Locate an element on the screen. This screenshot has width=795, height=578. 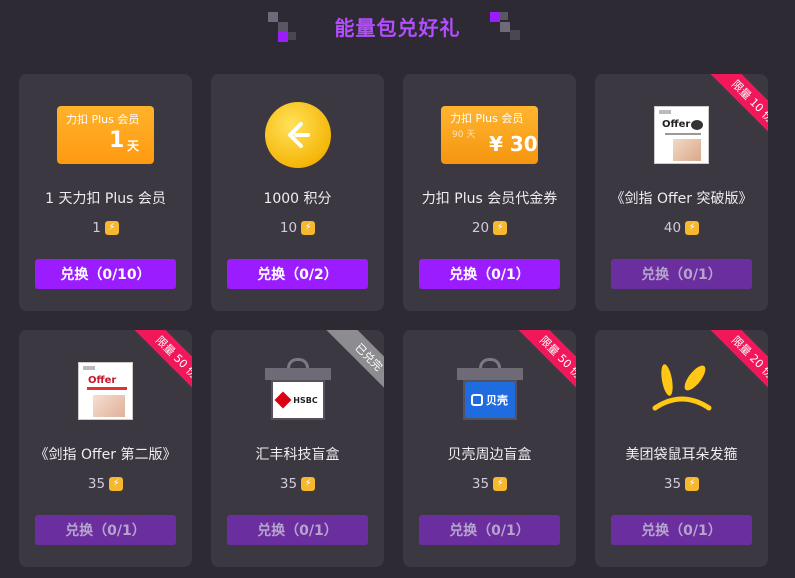
reward-price: 20 ⚡ is located at coordinates (489, 228).